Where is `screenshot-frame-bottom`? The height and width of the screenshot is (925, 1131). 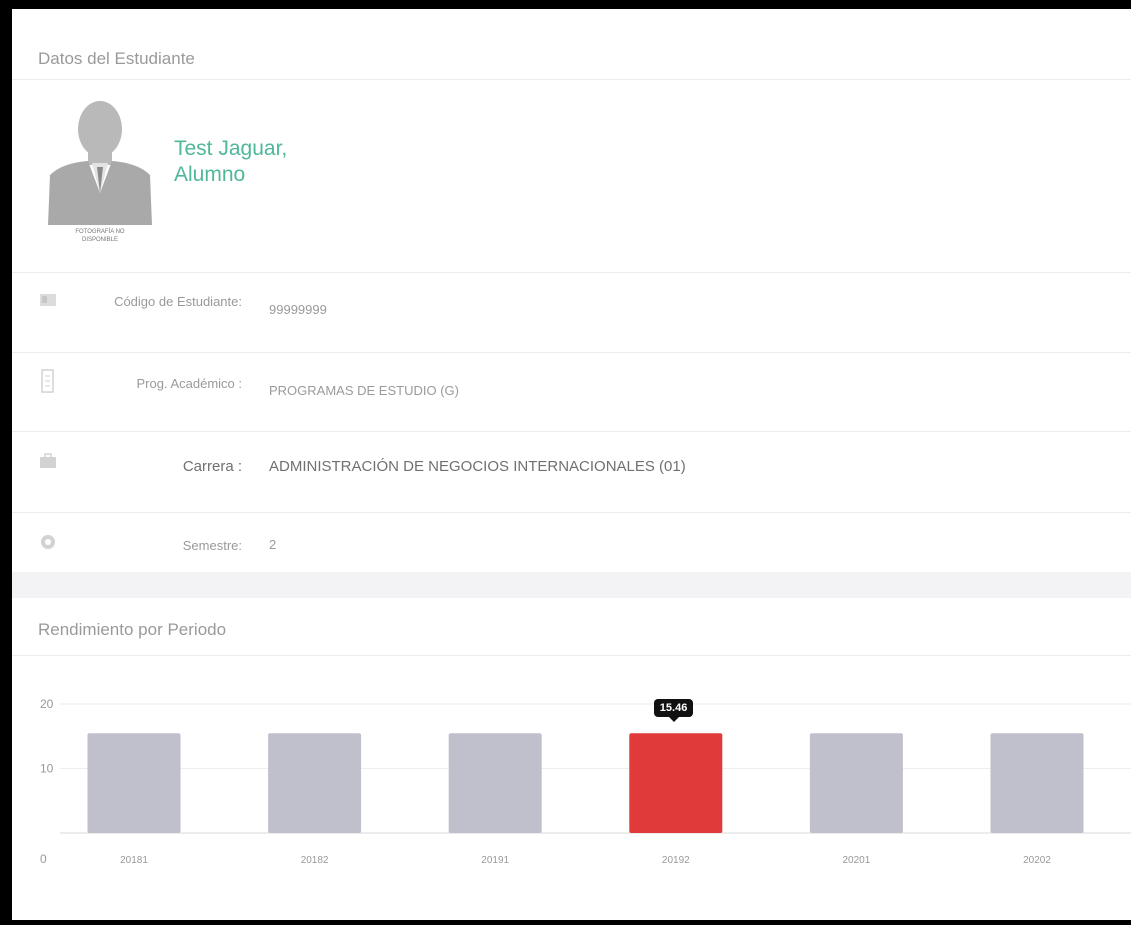 screenshot-frame-bottom is located at coordinates (565, 922).